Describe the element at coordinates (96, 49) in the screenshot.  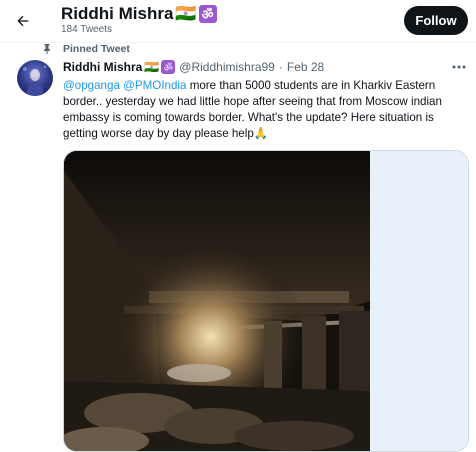
I see `pinned-text: Pinned Tweet` at that location.